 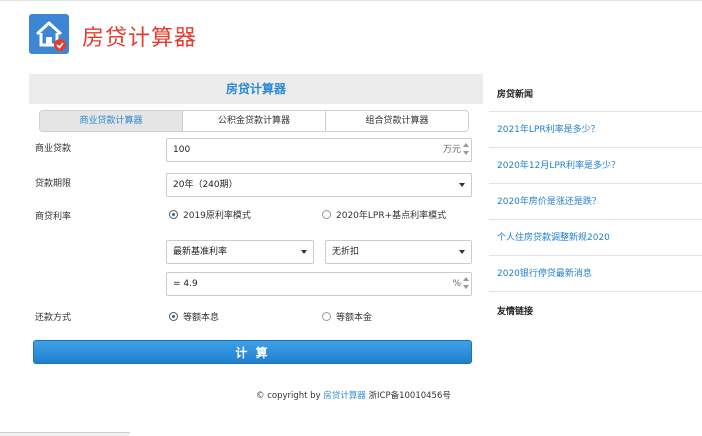 What do you see at coordinates (595, 274) in the screenshot?
I see `news-item: 2020银行停贷最新消息` at bounding box center [595, 274].